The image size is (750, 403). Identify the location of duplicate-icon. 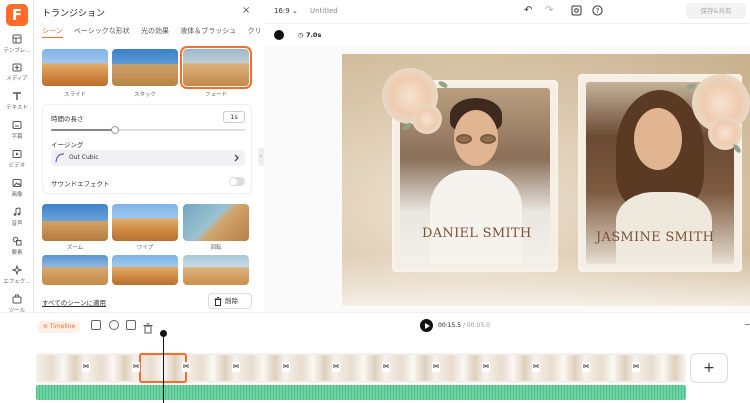
(131, 325).